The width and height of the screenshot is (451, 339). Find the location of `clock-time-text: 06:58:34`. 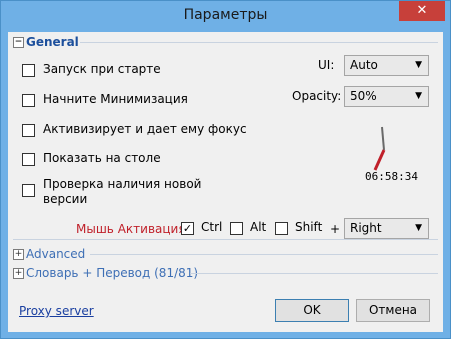

clock-time-text: 06:58:34 is located at coordinates (391, 176).